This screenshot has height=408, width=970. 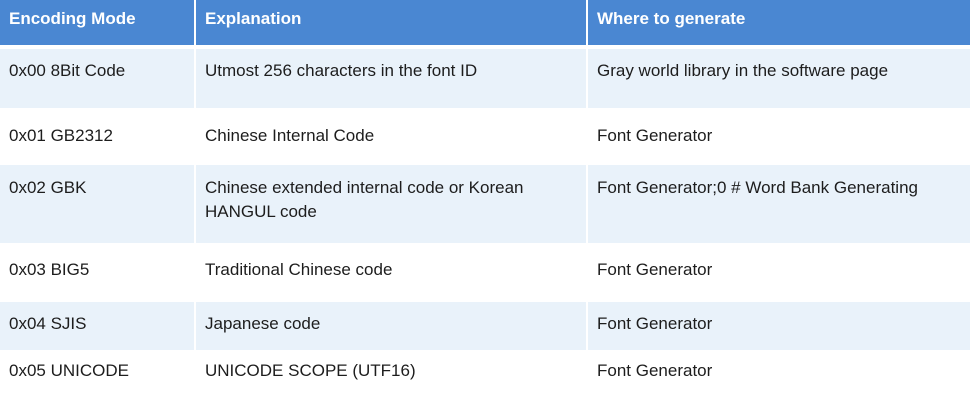 What do you see at coordinates (391, 326) in the screenshot?
I see `cell-explanation: Japanese code` at bounding box center [391, 326].